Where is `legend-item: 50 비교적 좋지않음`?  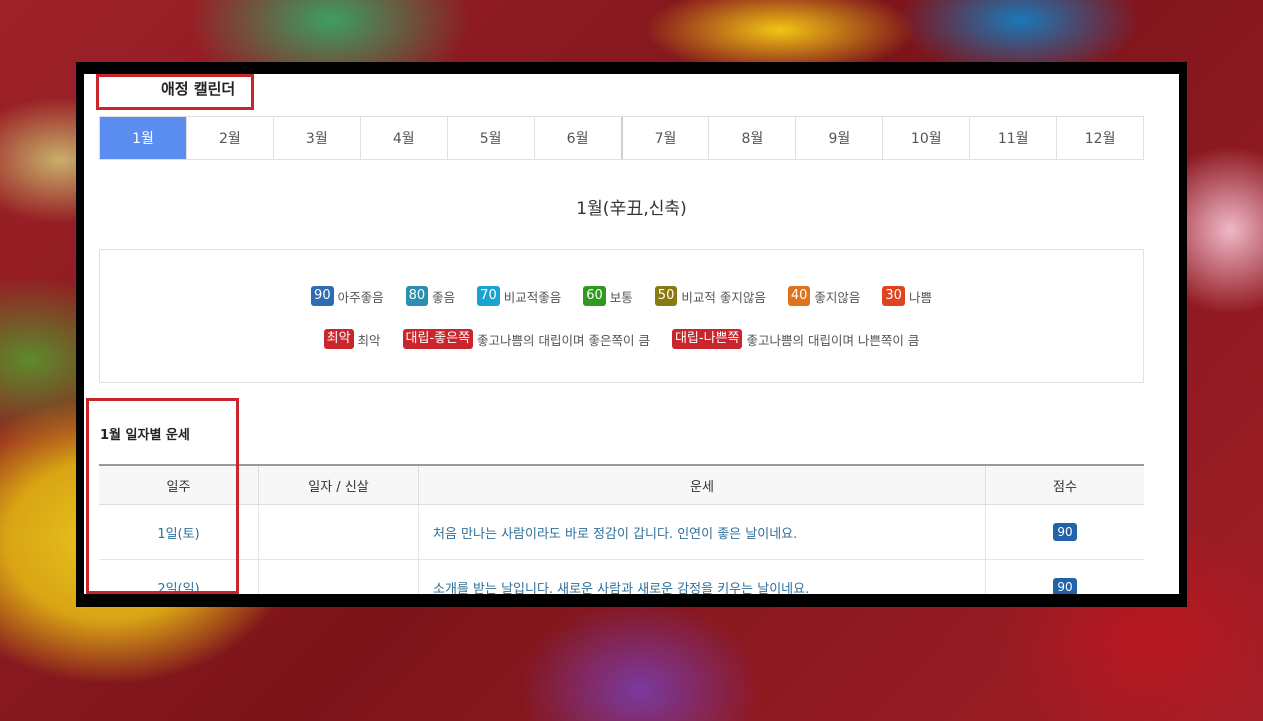 legend-item: 50 비교적 좋지않음 is located at coordinates (710, 296).